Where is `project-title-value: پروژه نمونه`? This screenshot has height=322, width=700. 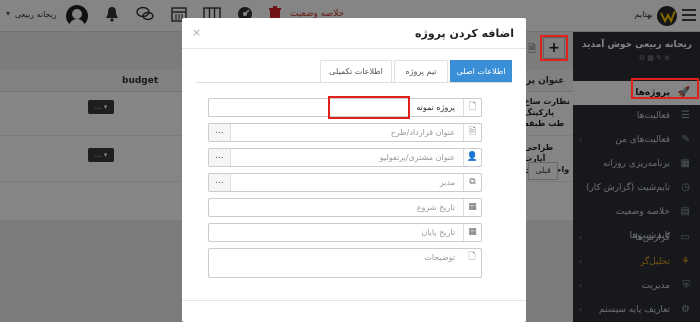 project-title-value: پروژه نمونه is located at coordinates (435, 107).